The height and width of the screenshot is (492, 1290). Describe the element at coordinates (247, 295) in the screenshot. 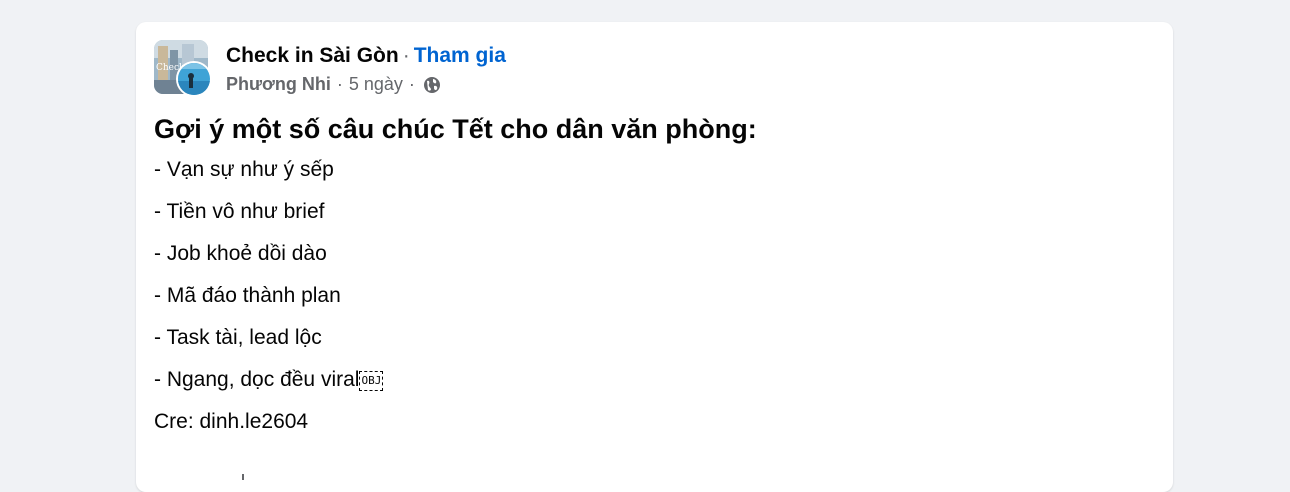

I see `list-item: - Mã đáo thành plan` at that location.